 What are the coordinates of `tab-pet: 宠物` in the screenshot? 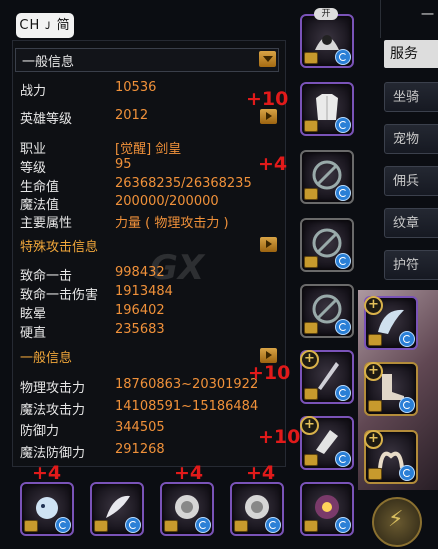 It's located at (411, 139).